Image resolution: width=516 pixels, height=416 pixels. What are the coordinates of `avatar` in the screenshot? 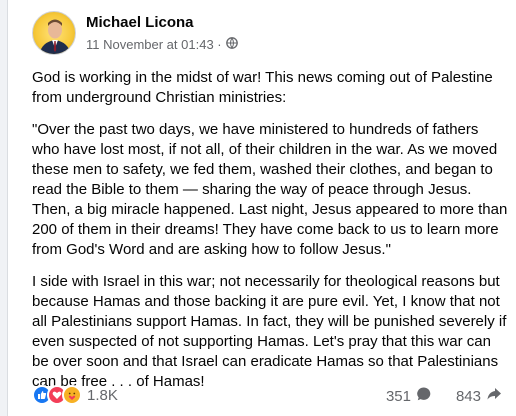 It's located at (54, 33).